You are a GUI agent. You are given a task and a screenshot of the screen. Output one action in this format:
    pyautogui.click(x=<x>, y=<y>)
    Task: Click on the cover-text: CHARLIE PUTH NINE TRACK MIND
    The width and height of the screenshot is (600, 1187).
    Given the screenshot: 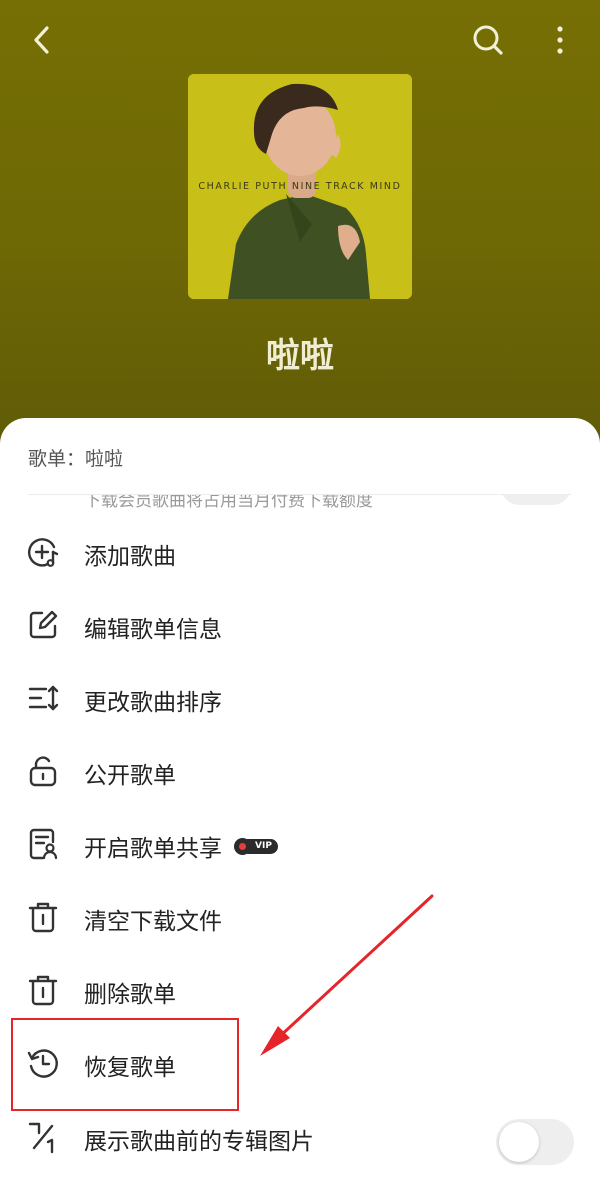 What is the action you would take?
    pyautogui.click(x=300, y=186)
    